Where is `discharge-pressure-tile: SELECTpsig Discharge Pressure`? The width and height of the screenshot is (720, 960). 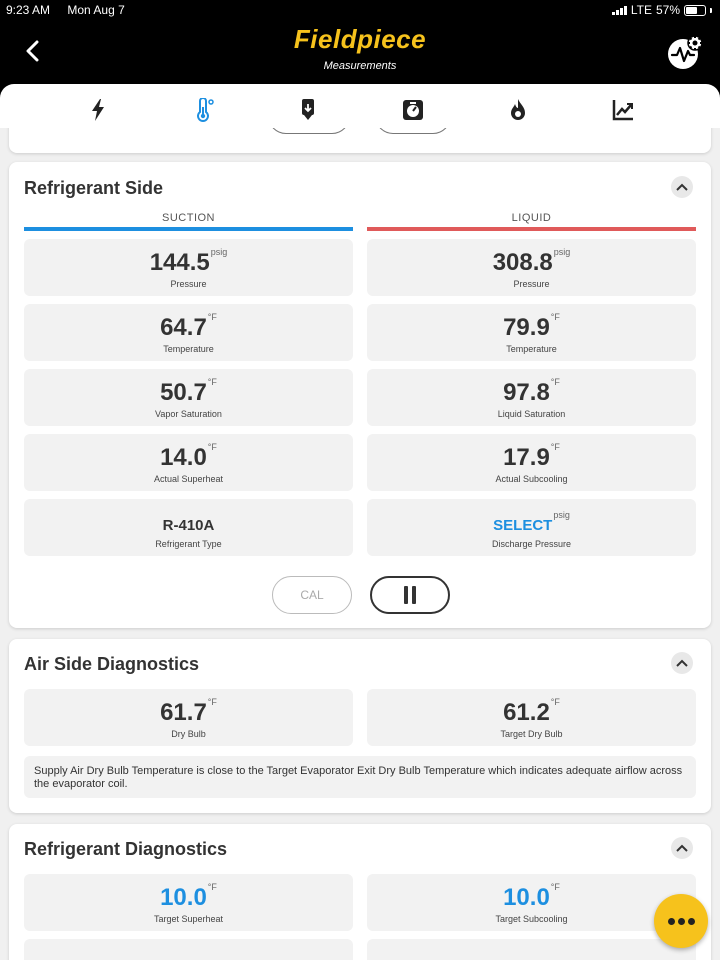
discharge-pressure-tile: SELECTpsig Discharge Pressure is located at coordinates (531, 527).